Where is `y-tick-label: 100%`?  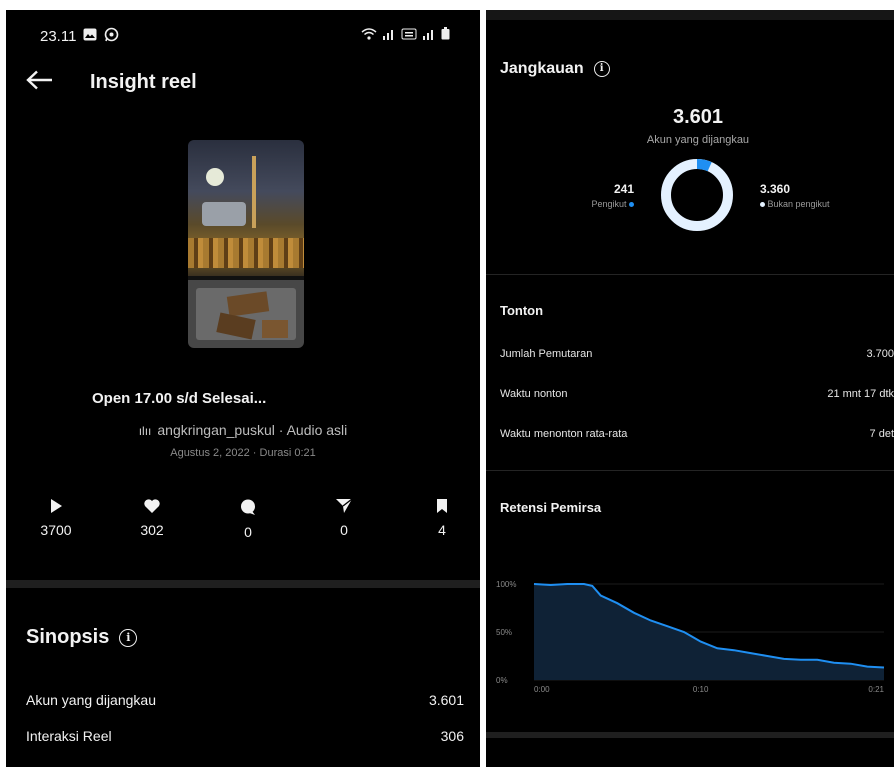
y-tick-label: 100% is located at coordinates (506, 584).